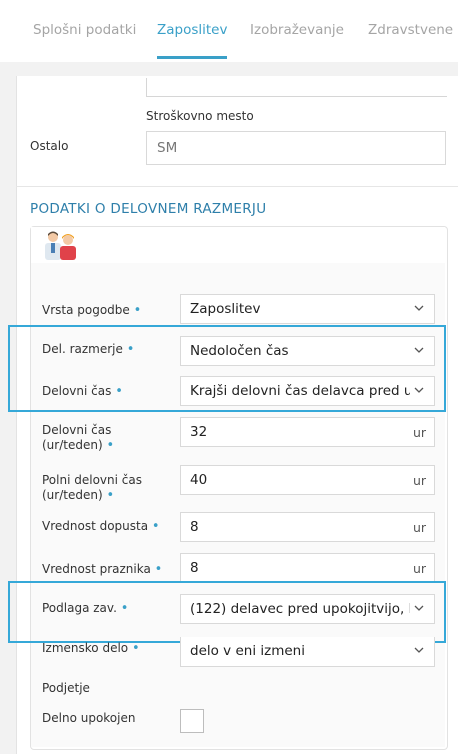  Describe the element at coordinates (307, 527) in the screenshot. I see `vrednost-dopusta-input: 8 ur` at that location.